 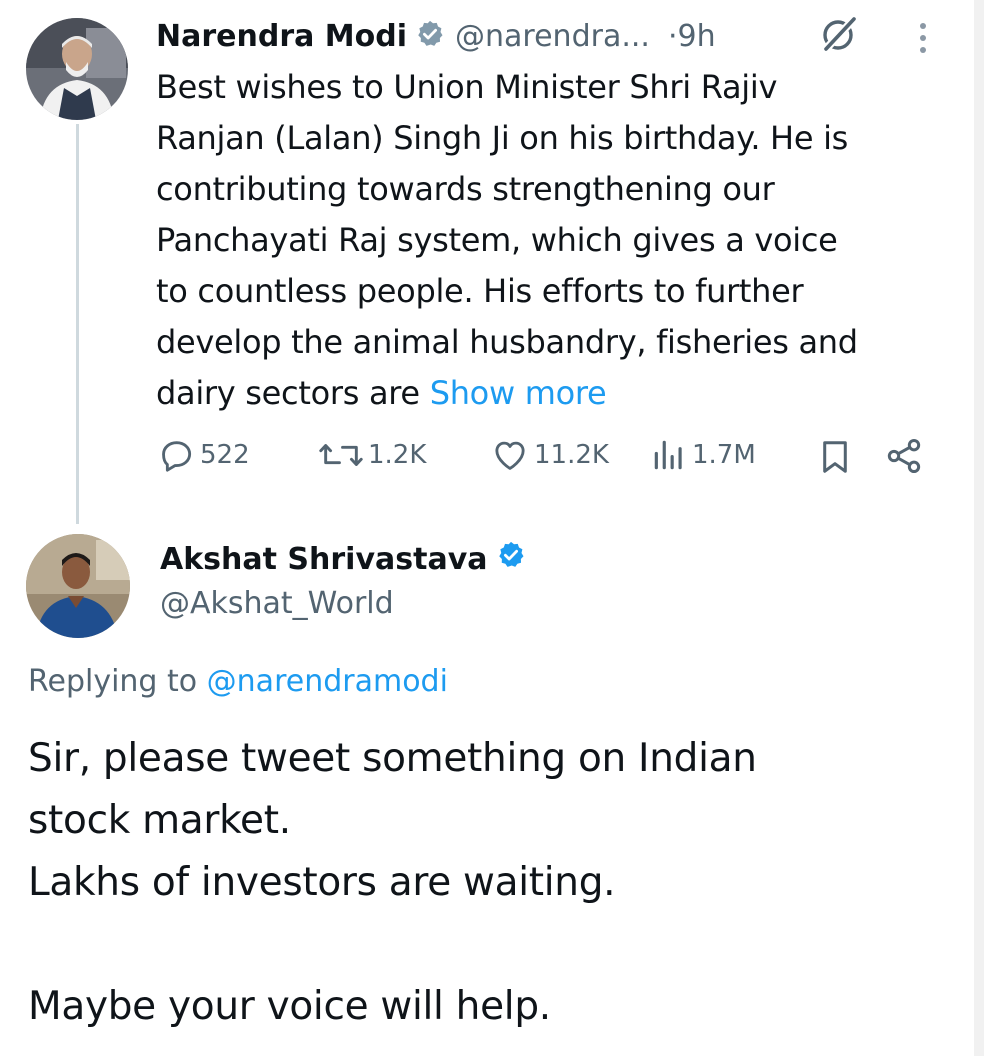 What do you see at coordinates (923, 40) in the screenshot?
I see `more-vertical-icon` at bounding box center [923, 40].